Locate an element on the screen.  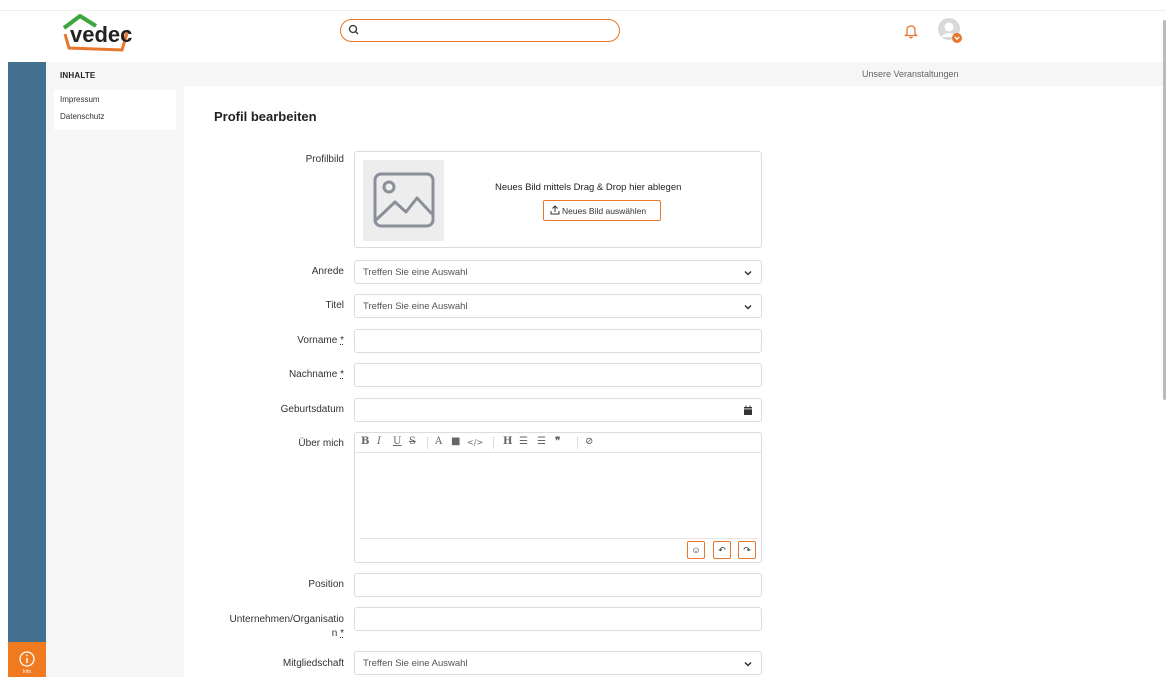
unternehmen-label: Unternehmen/Organisatio n * is located at coordinates (286, 626).